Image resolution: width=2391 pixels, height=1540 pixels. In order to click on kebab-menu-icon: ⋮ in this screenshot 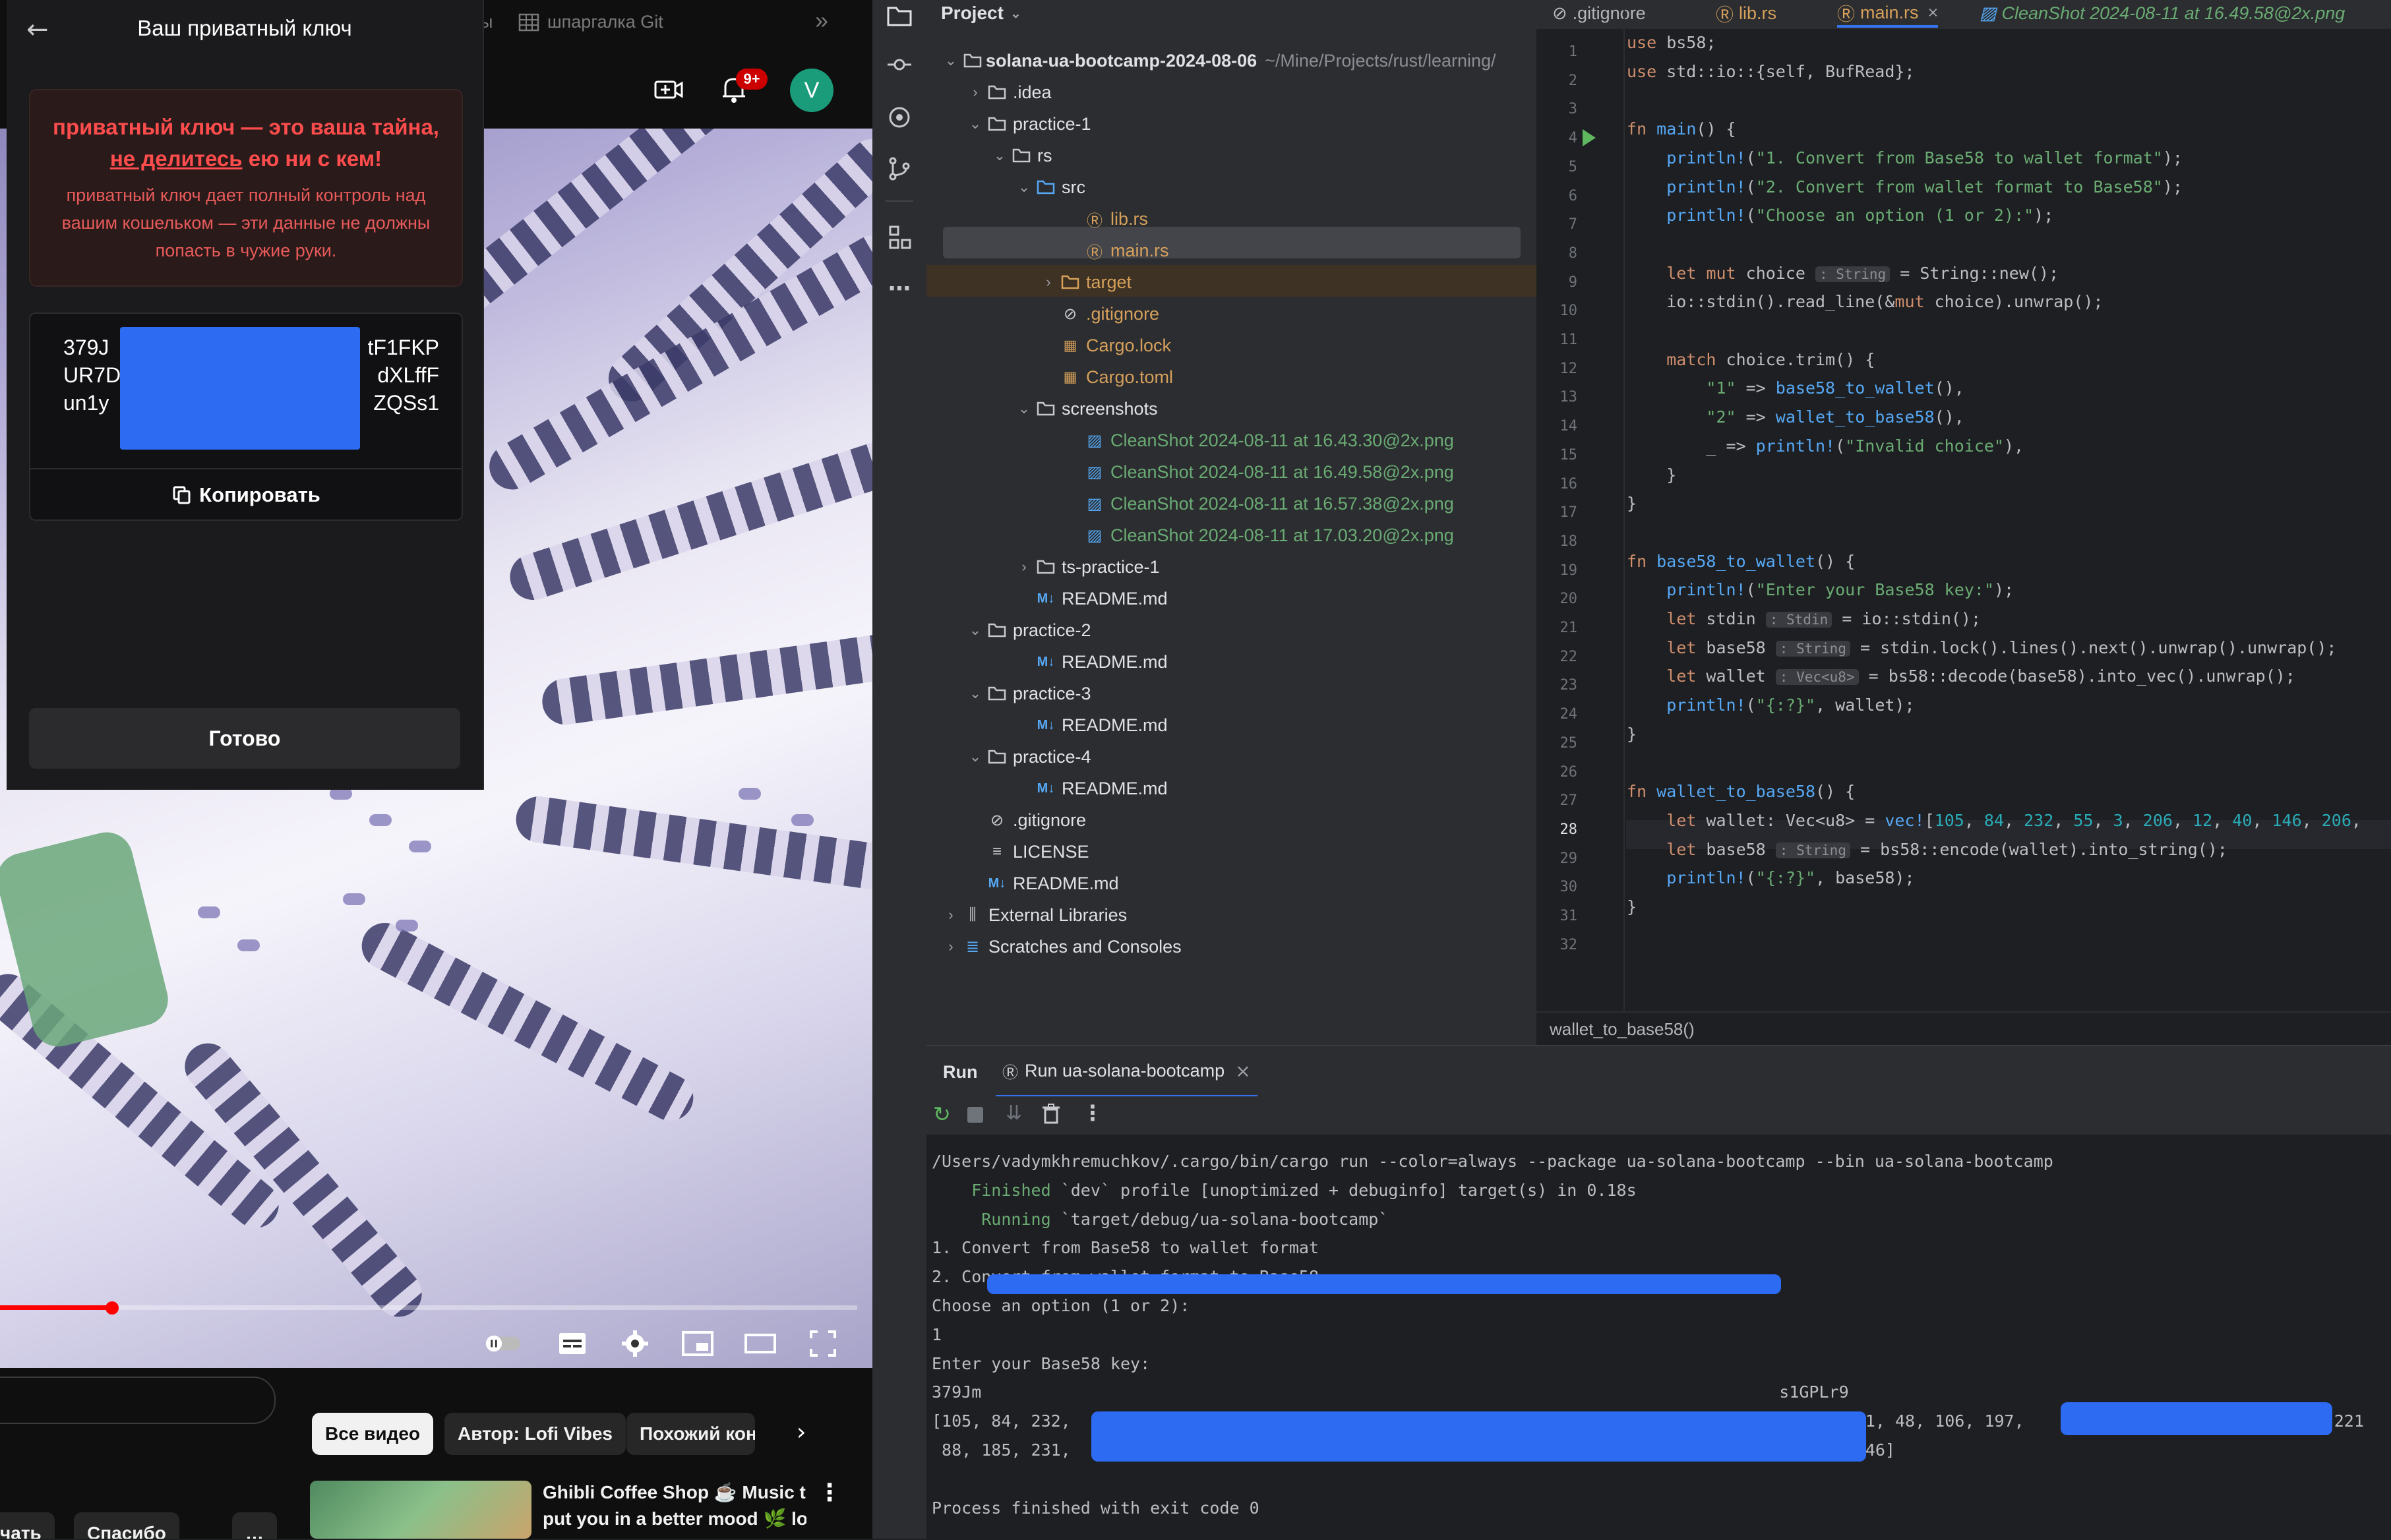, I will do `click(829, 1493)`.